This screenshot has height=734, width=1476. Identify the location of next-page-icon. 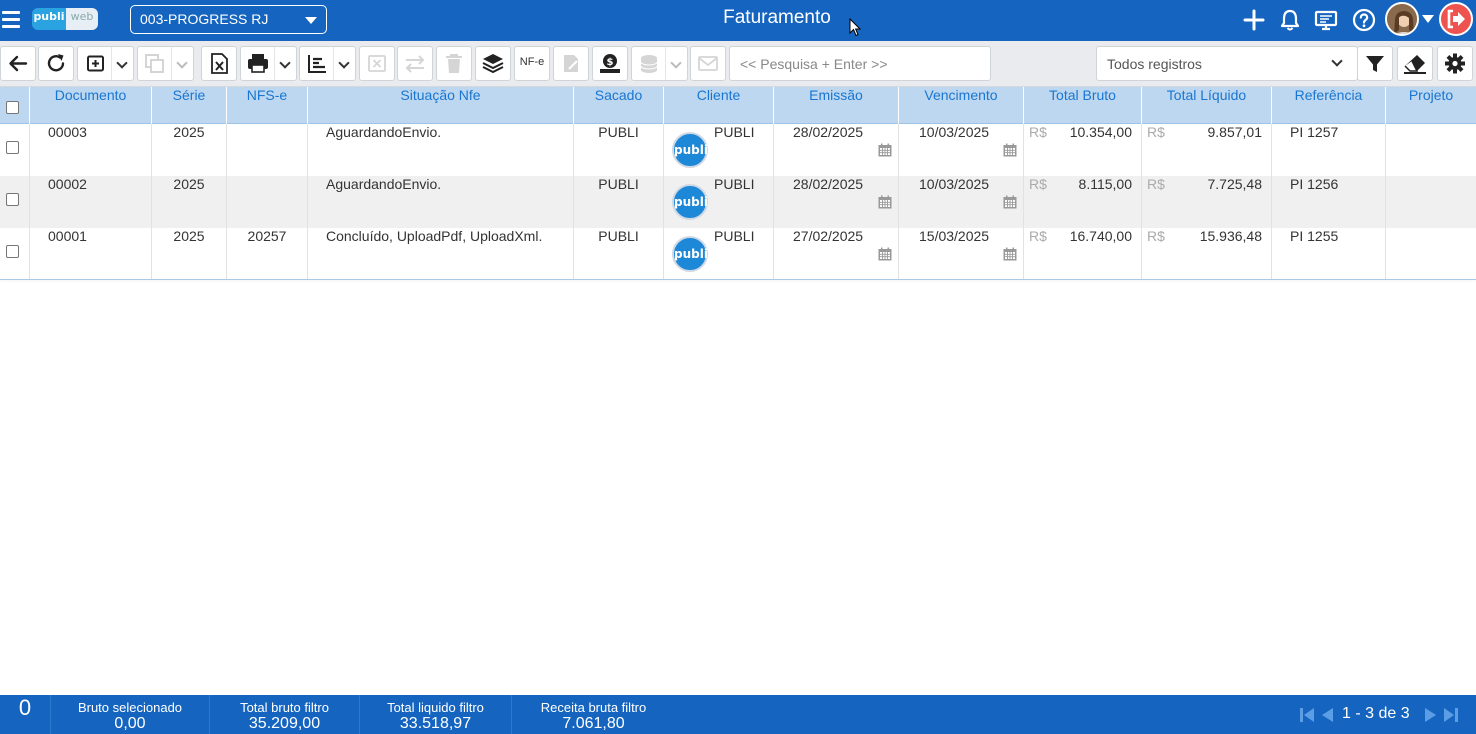
(1431, 715).